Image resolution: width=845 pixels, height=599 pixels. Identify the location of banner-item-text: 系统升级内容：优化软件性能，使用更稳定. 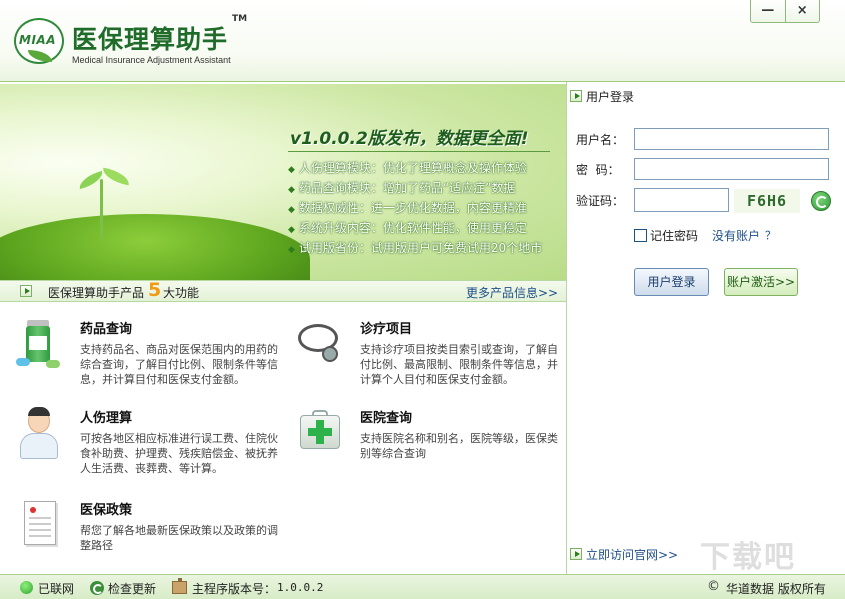
(412, 228).